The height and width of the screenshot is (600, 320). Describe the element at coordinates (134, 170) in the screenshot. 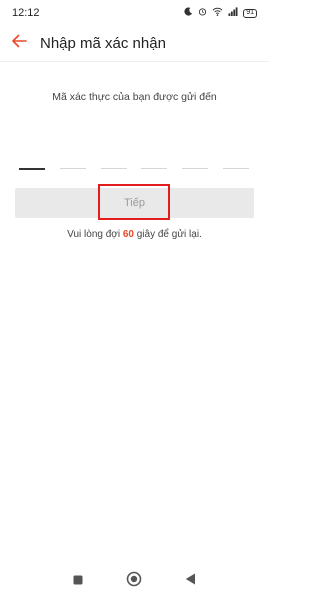

I see `otp-input` at that location.